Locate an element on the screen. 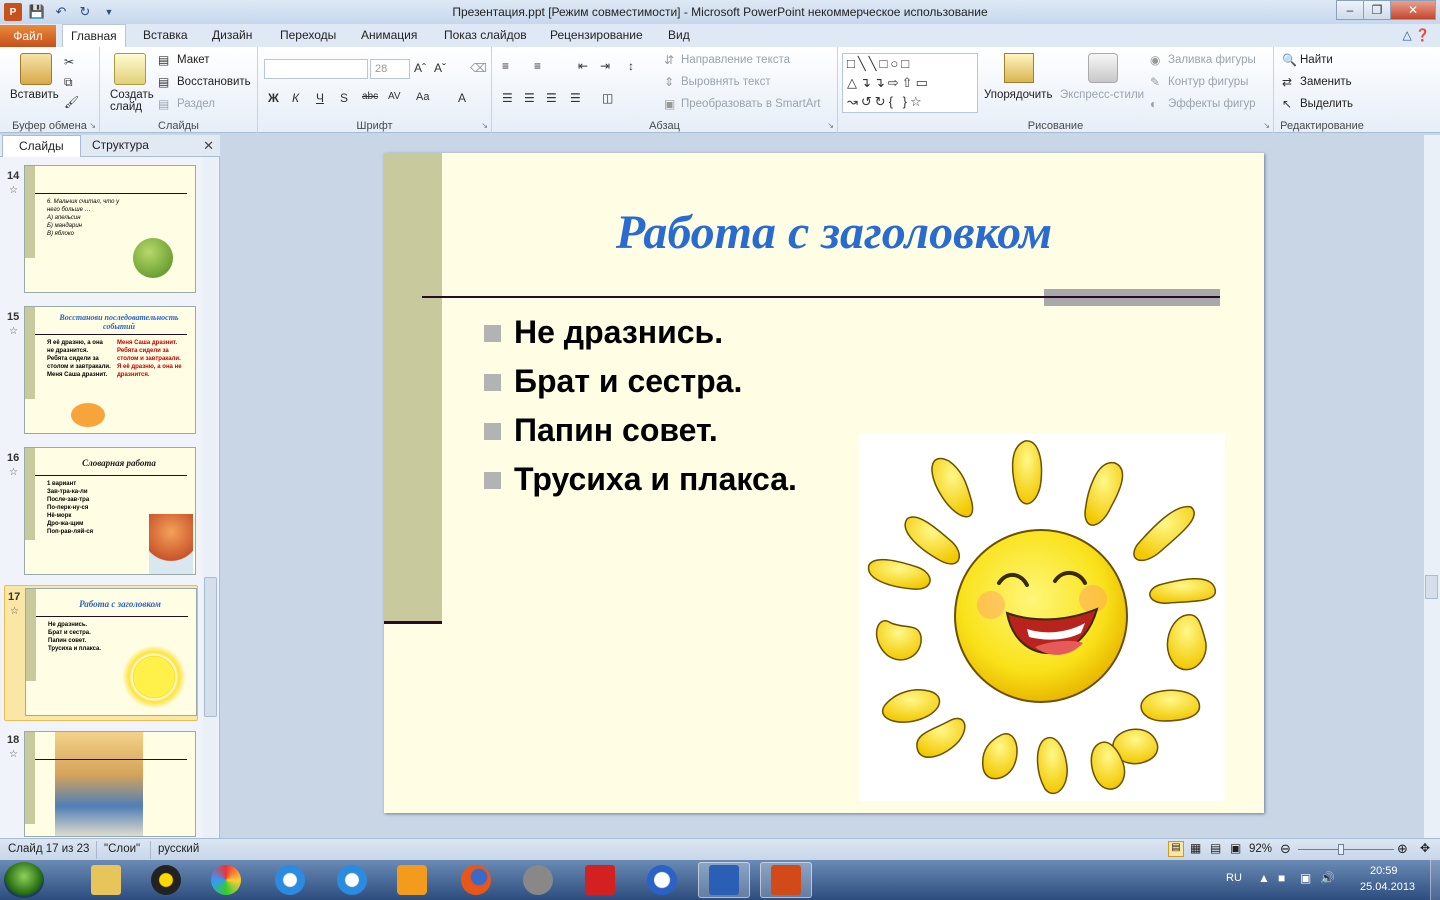 This screenshot has width=1440, height=900. slide-title: Работа с заголовком is located at coordinates (834, 232).